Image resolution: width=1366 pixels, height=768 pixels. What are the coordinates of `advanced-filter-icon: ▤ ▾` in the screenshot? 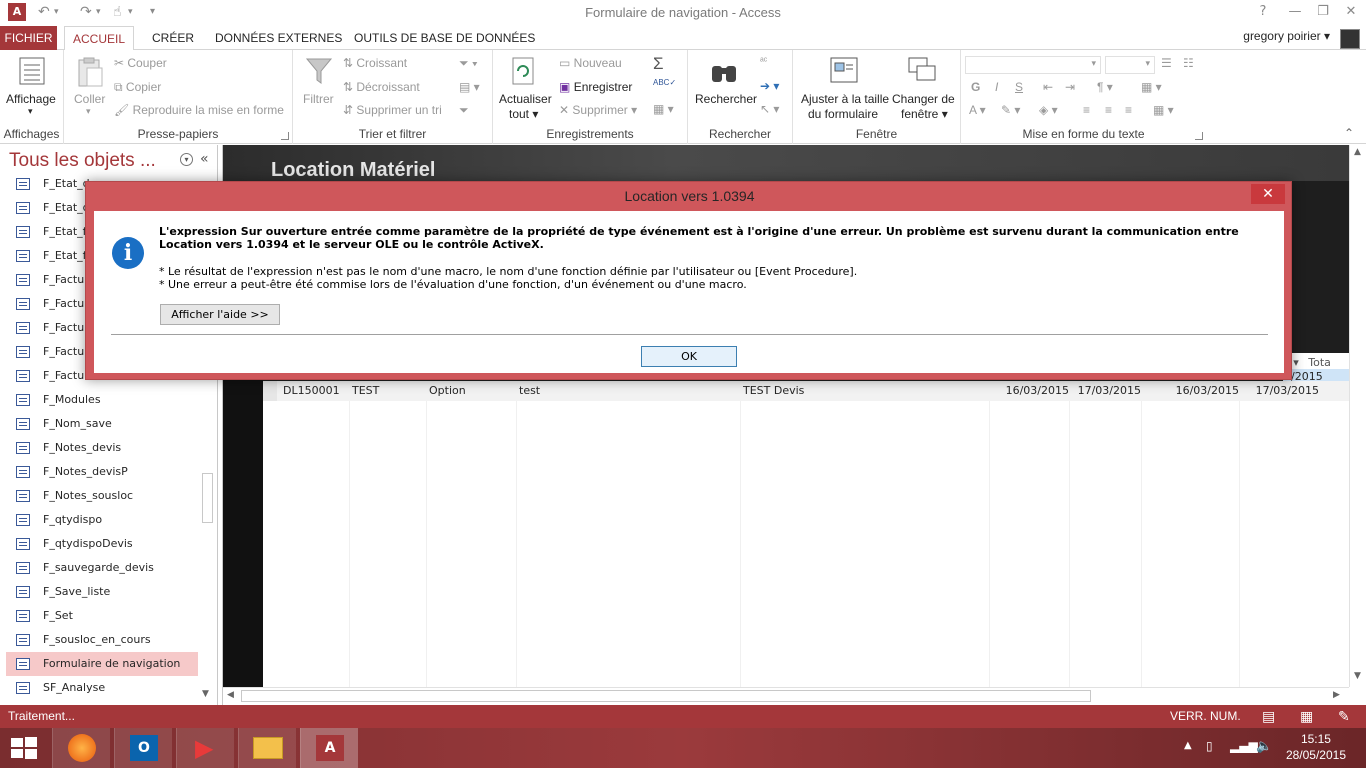 It's located at (469, 87).